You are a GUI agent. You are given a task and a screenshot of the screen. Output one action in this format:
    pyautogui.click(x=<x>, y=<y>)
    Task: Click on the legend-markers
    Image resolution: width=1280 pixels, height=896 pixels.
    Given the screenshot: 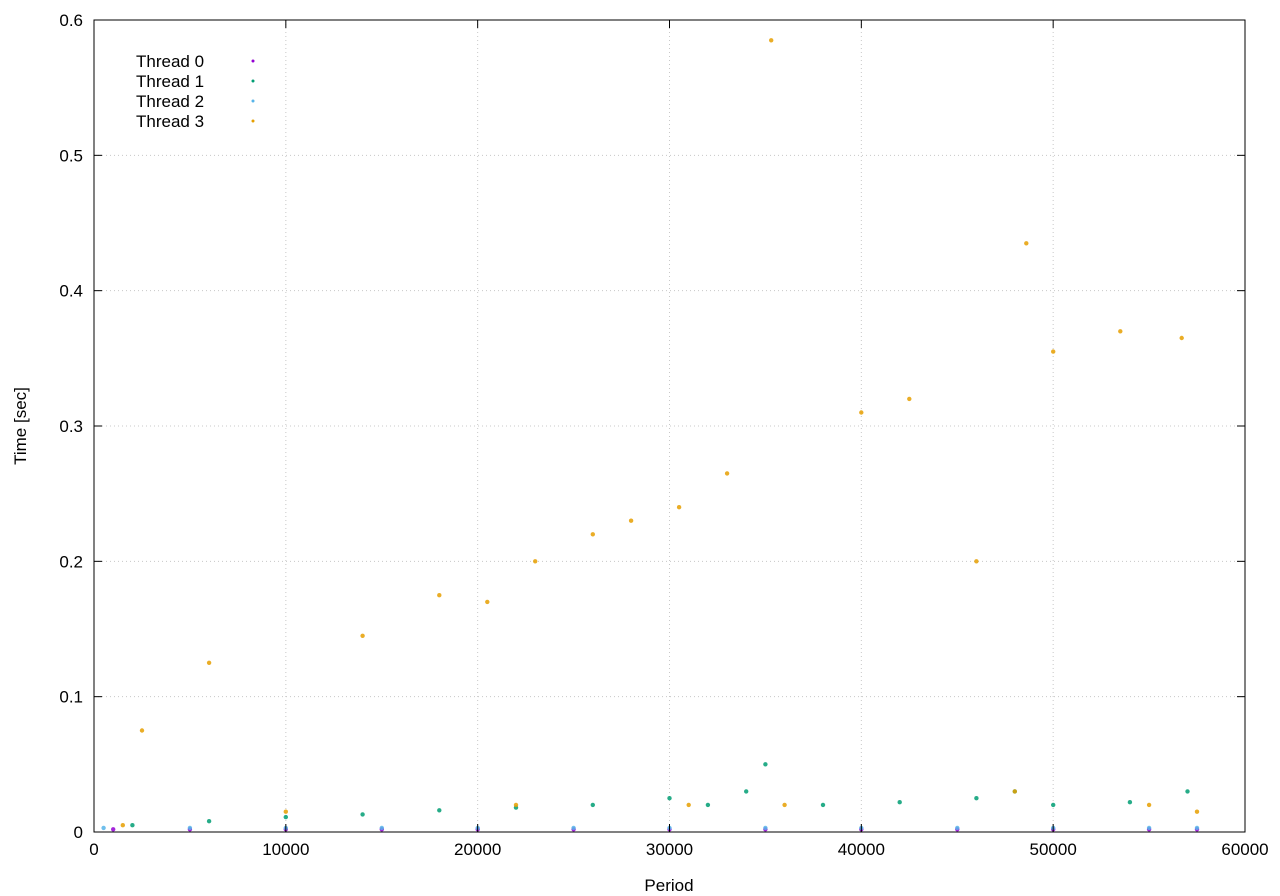 What is the action you would take?
    pyautogui.click(x=253, y=91)
    